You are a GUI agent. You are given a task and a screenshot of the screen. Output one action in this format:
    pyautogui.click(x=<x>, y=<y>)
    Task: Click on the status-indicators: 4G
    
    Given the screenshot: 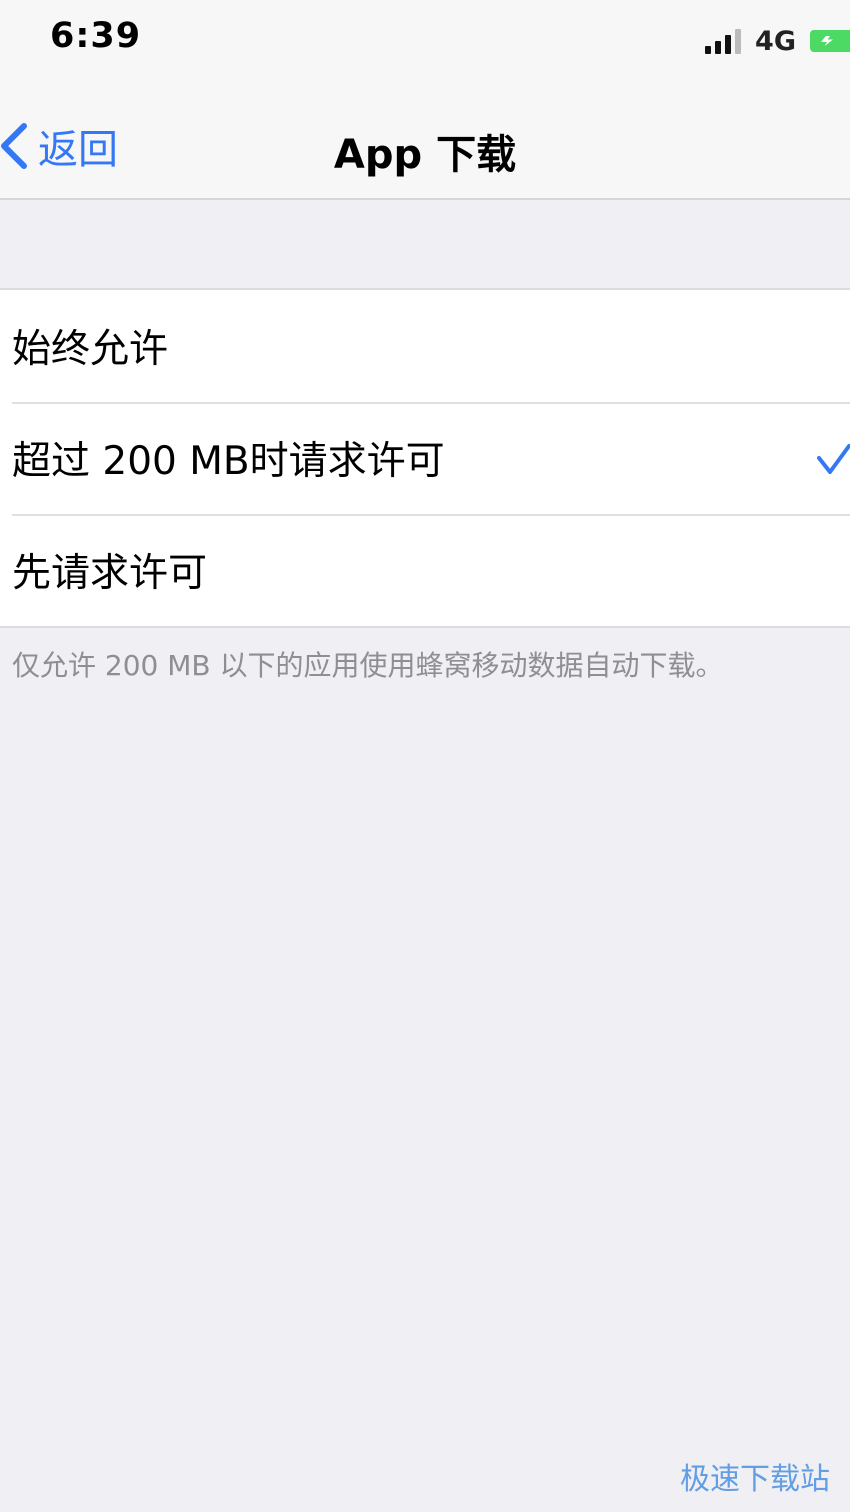 What is the action you would take?
    pyautogui.click(x=777, y=41)
    